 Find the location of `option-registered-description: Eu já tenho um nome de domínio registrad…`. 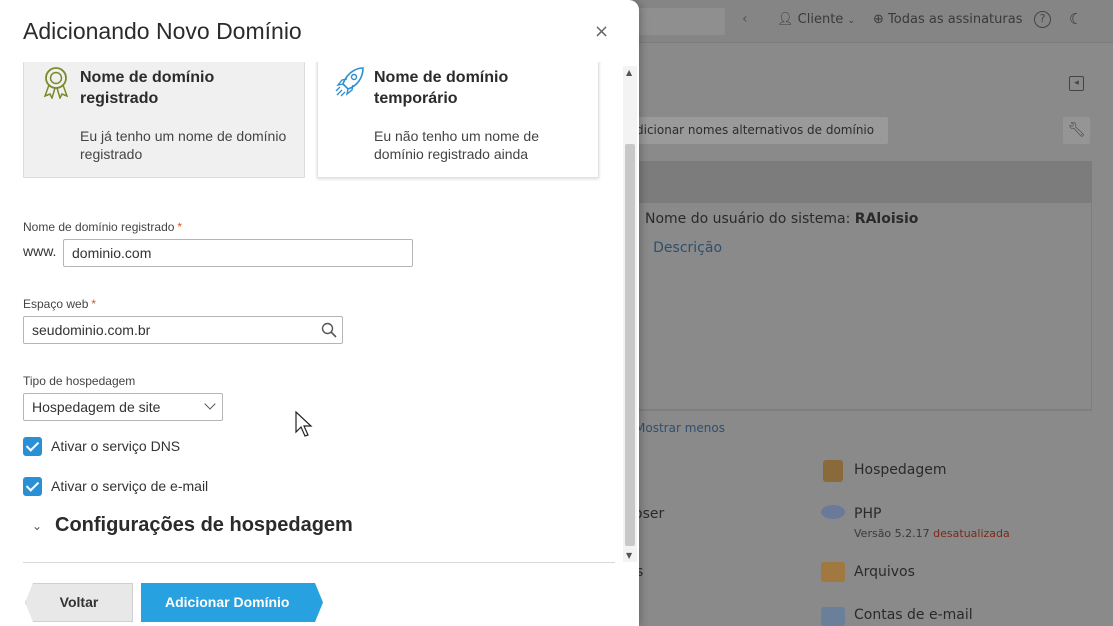

option-registered-description: Eu já tenho um nome de domínio registrad… is located at coordinates (183, 145).